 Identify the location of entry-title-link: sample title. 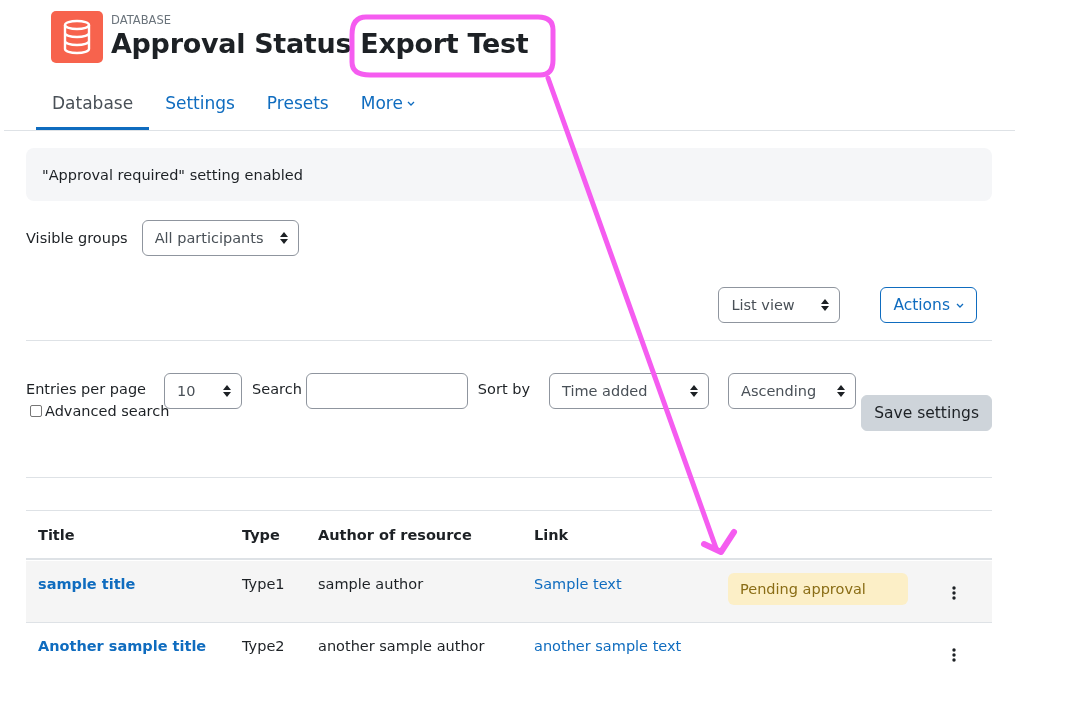
(87, 584).